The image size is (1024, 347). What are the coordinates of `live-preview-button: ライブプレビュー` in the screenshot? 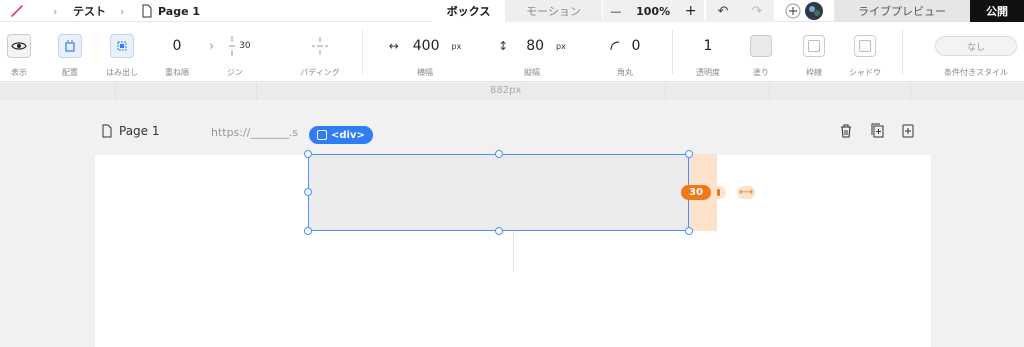 It's located at (902, 11).